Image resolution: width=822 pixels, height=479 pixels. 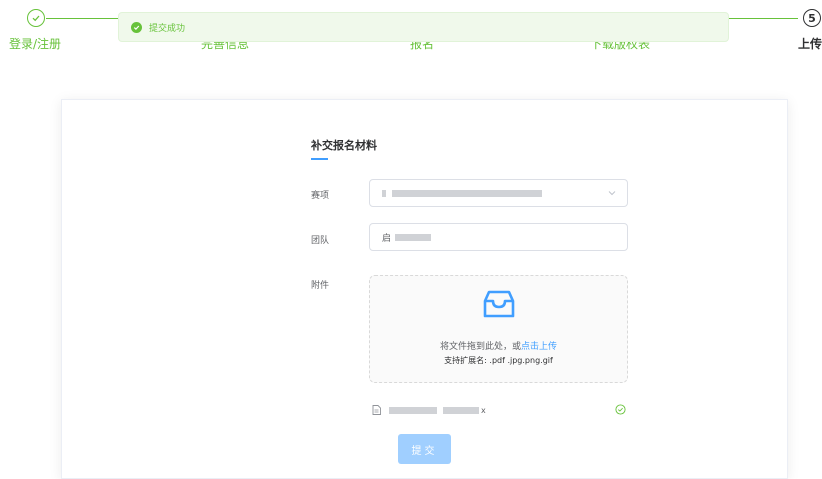 What do you see at coordinates (387, 238) in the screenshot?
I see `team-value-prefix: 启` at bounding box center [387, 238].